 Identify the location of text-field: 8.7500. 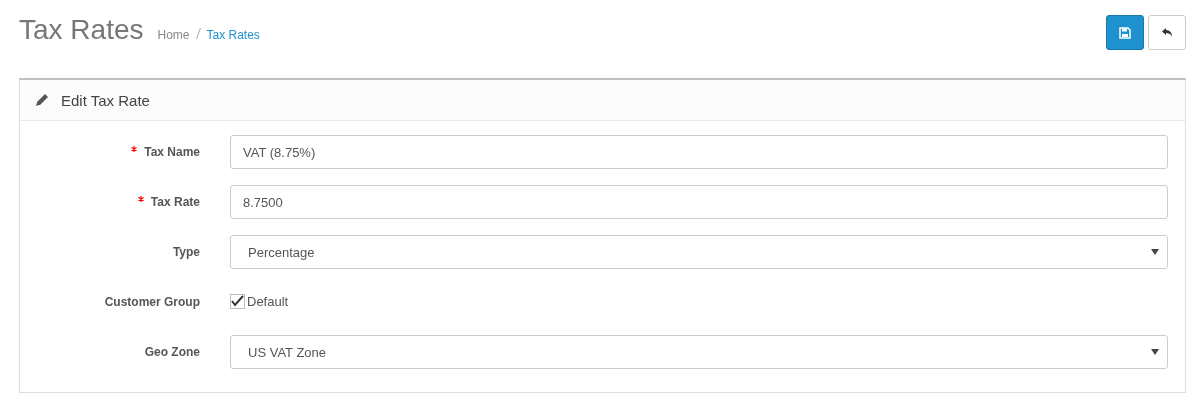
(699, 202).